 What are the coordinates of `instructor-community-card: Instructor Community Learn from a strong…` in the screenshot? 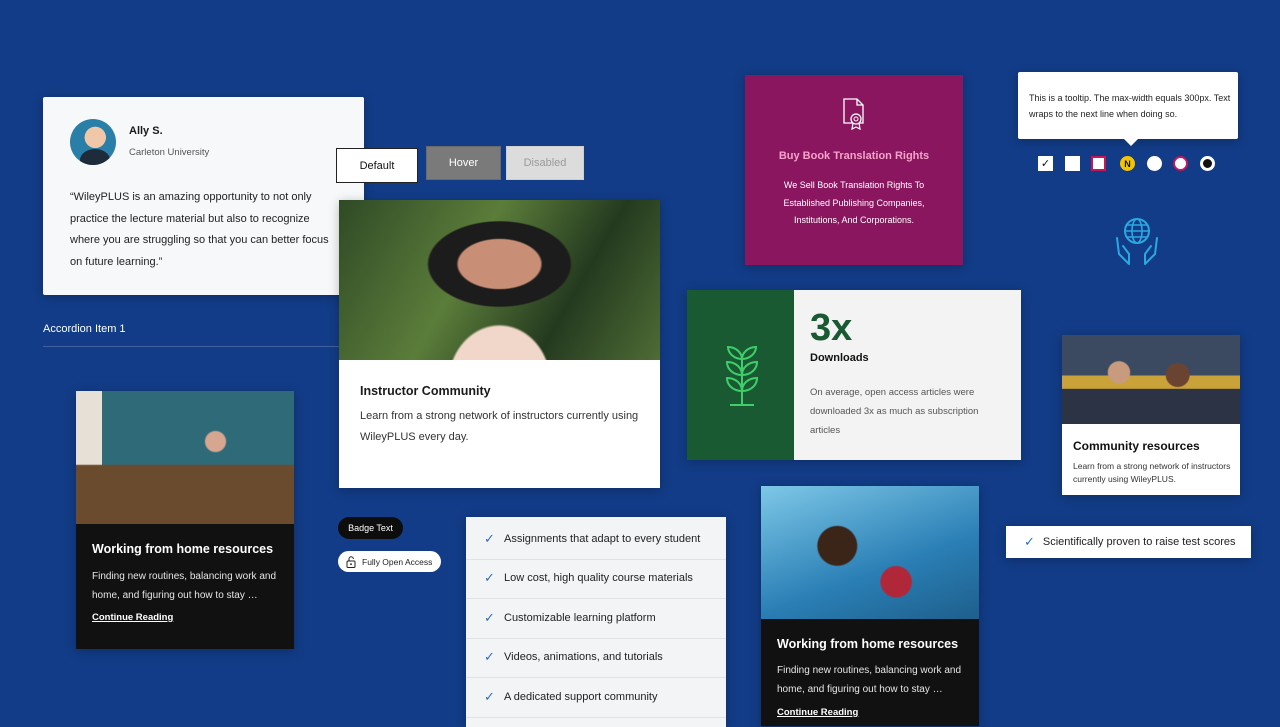 It's located at (499, 344).